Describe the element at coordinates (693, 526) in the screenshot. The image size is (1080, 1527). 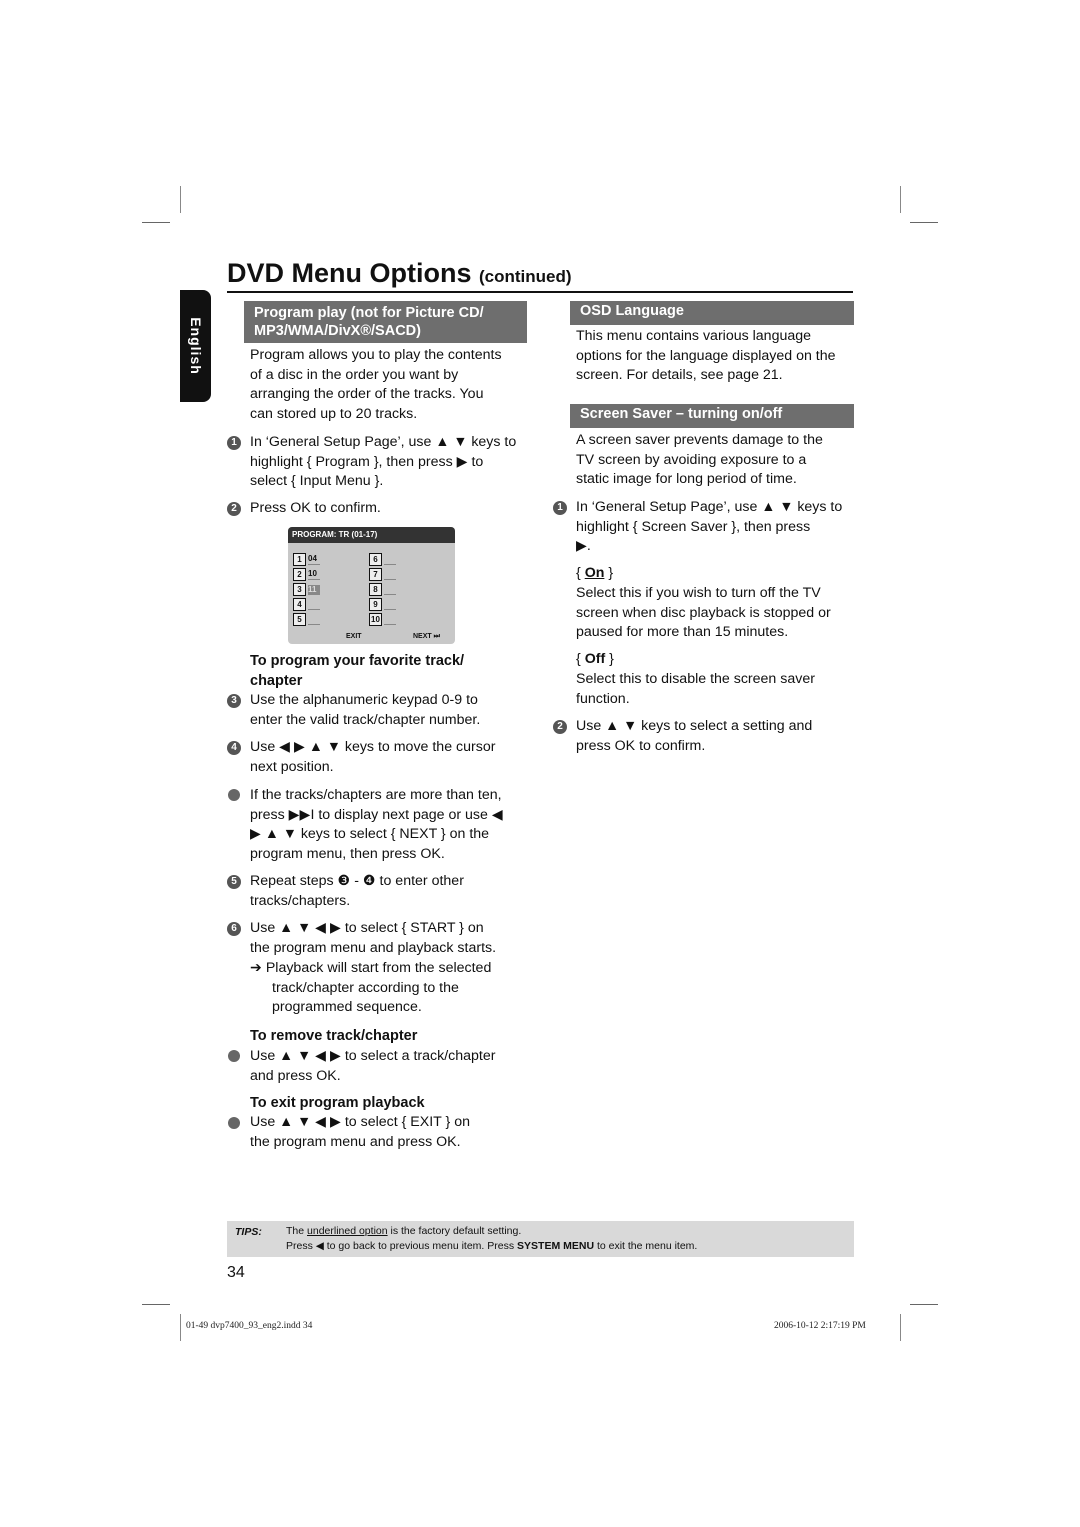
I see `text-line: highlight { Screen Saver }, then press` at that location.